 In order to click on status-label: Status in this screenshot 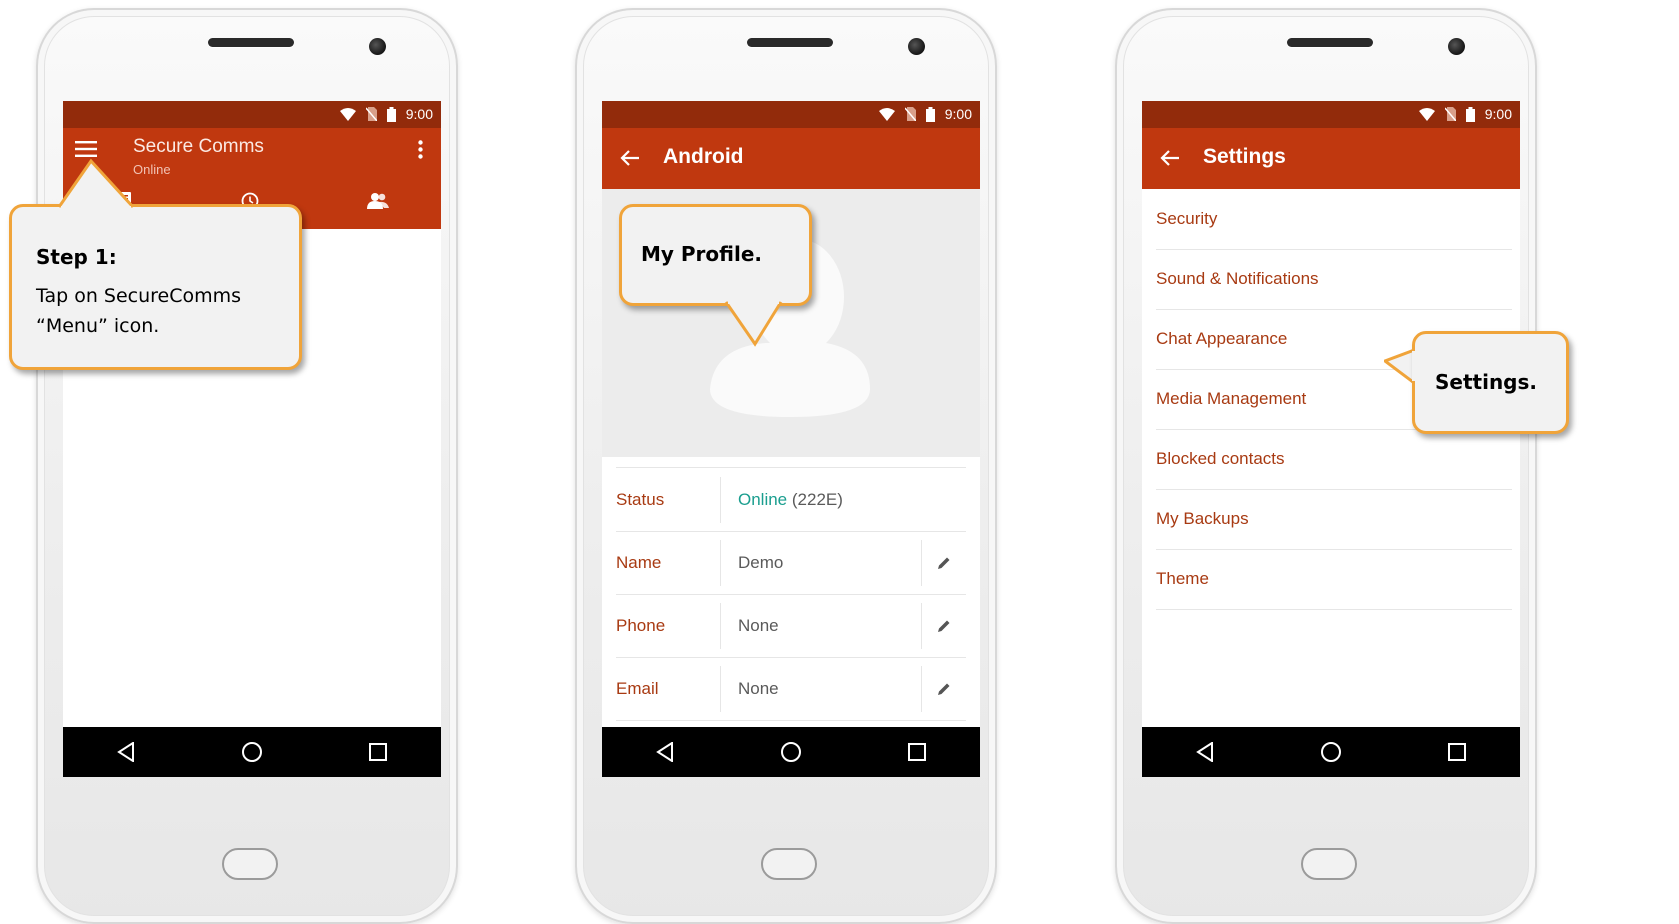, I will do `click(640, 499)`.